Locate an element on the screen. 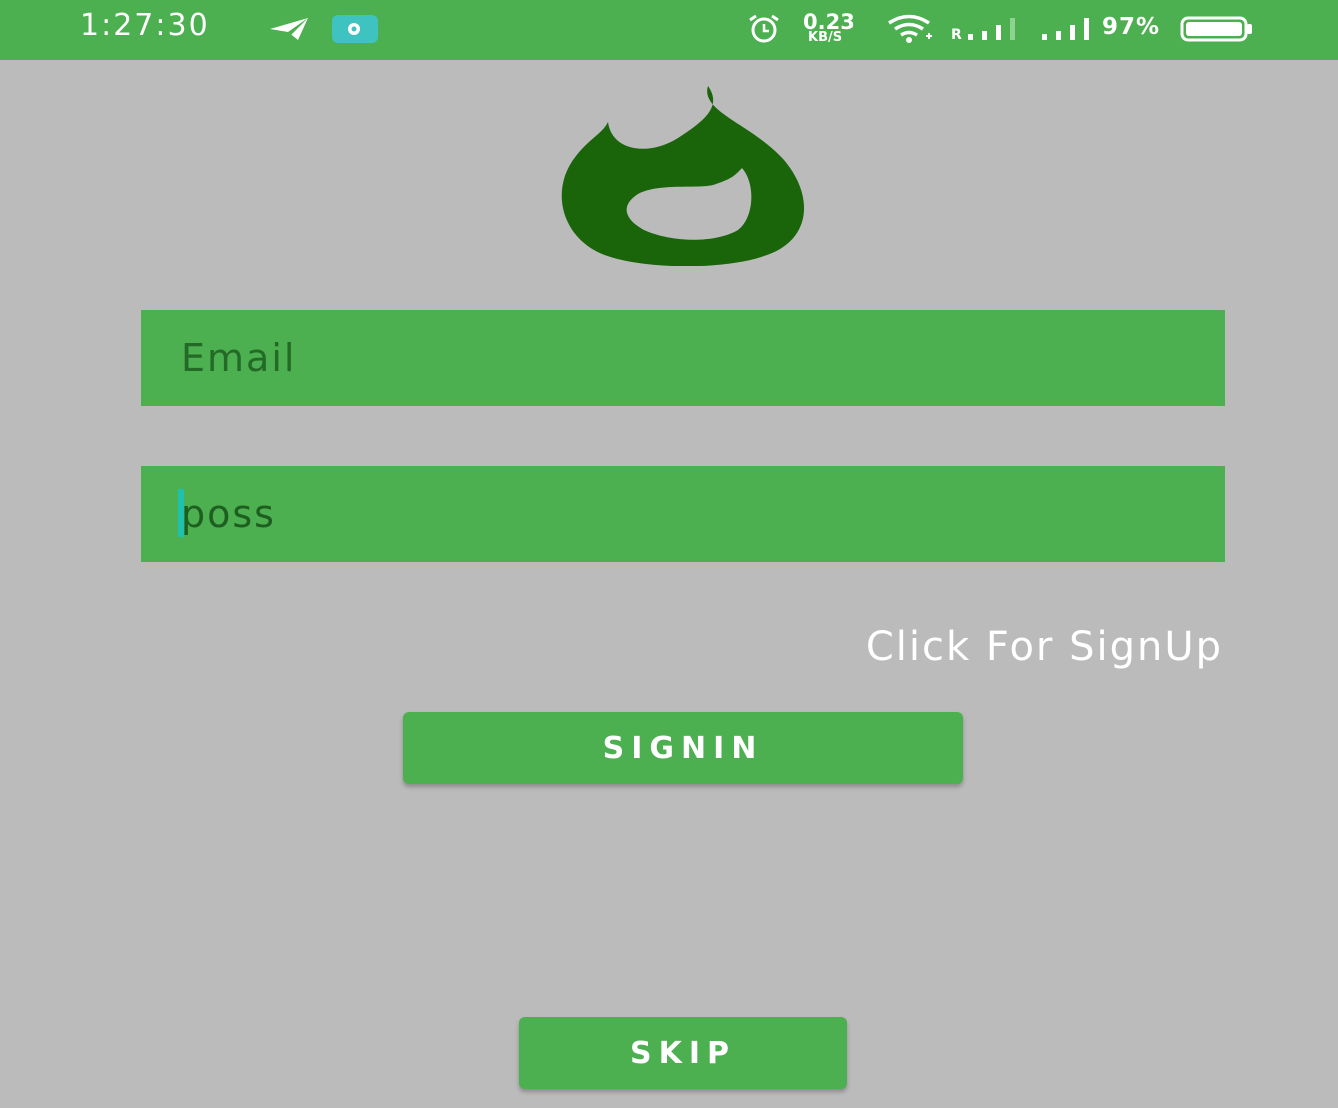  text-cursor is located at coordinates (181, 513).